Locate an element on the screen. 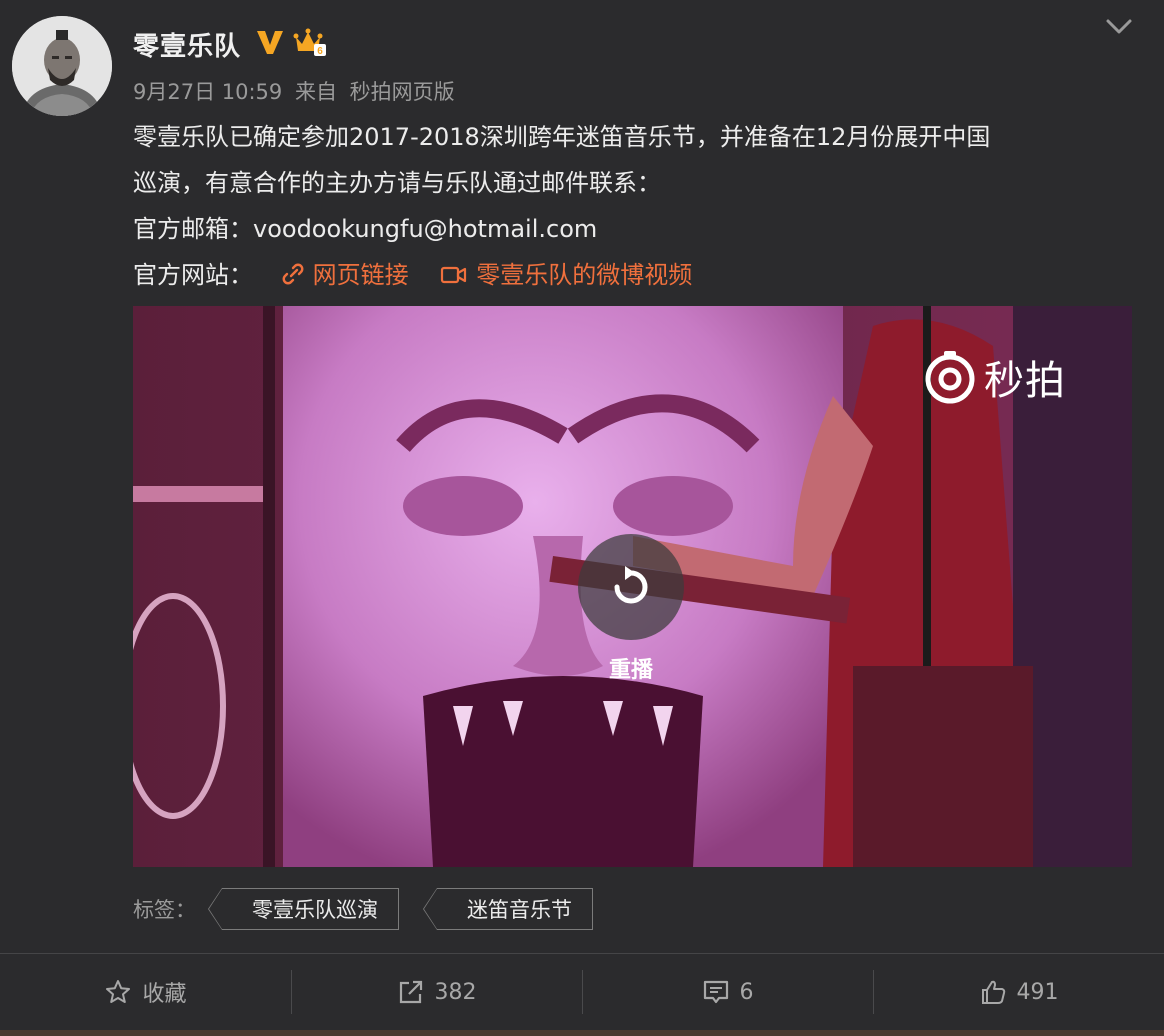 This screenshot has width=1164, height=1036. avatar is located at coordinates (62, 66).